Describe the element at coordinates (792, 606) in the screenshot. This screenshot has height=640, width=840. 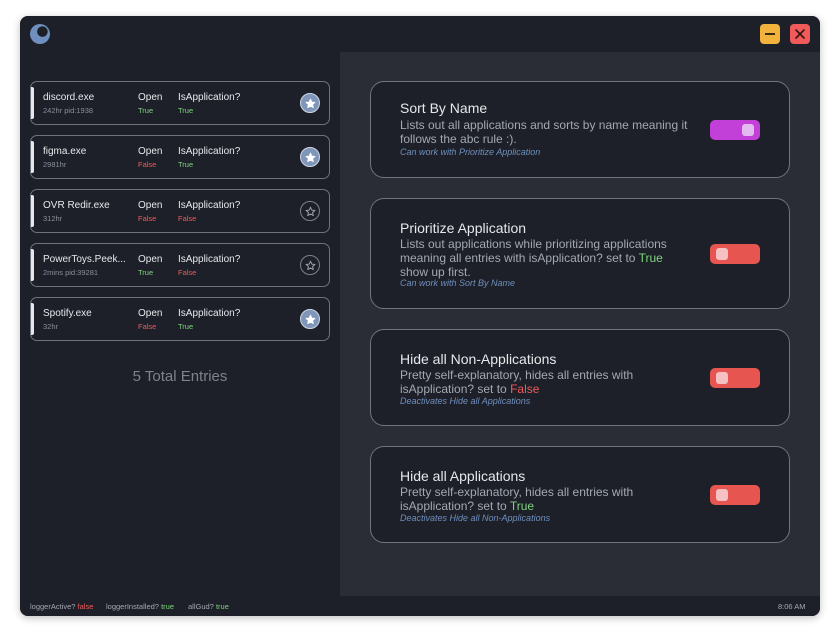
I see `clock: 8:06 AM` at that location.